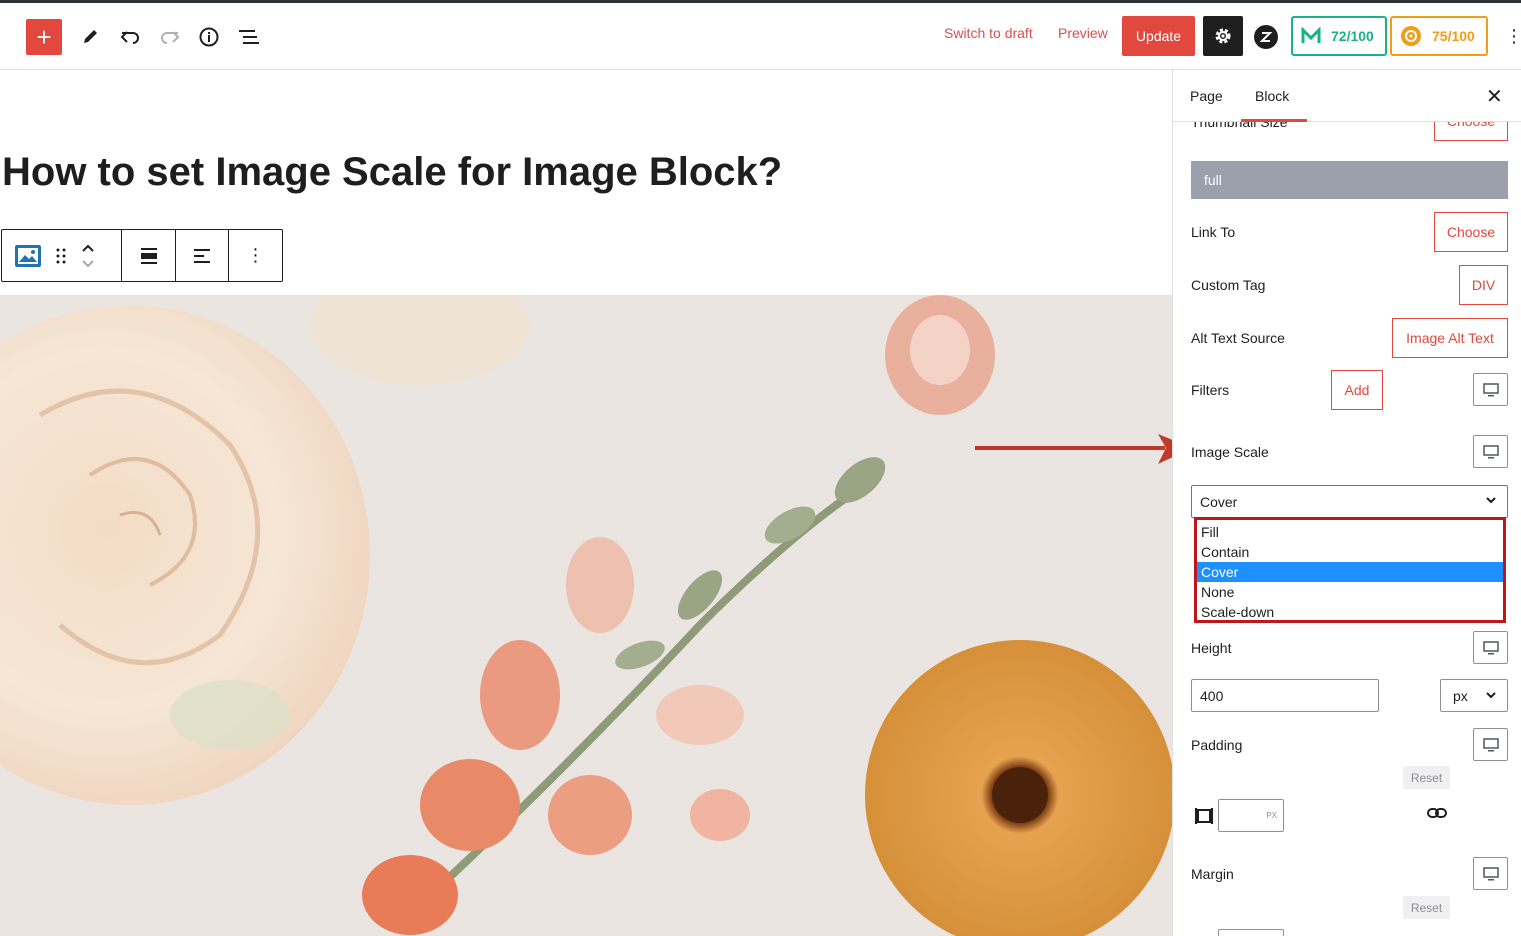 This screenshot has height=936, width=1521. I want to click on align-left-icon, so click(202, 255).